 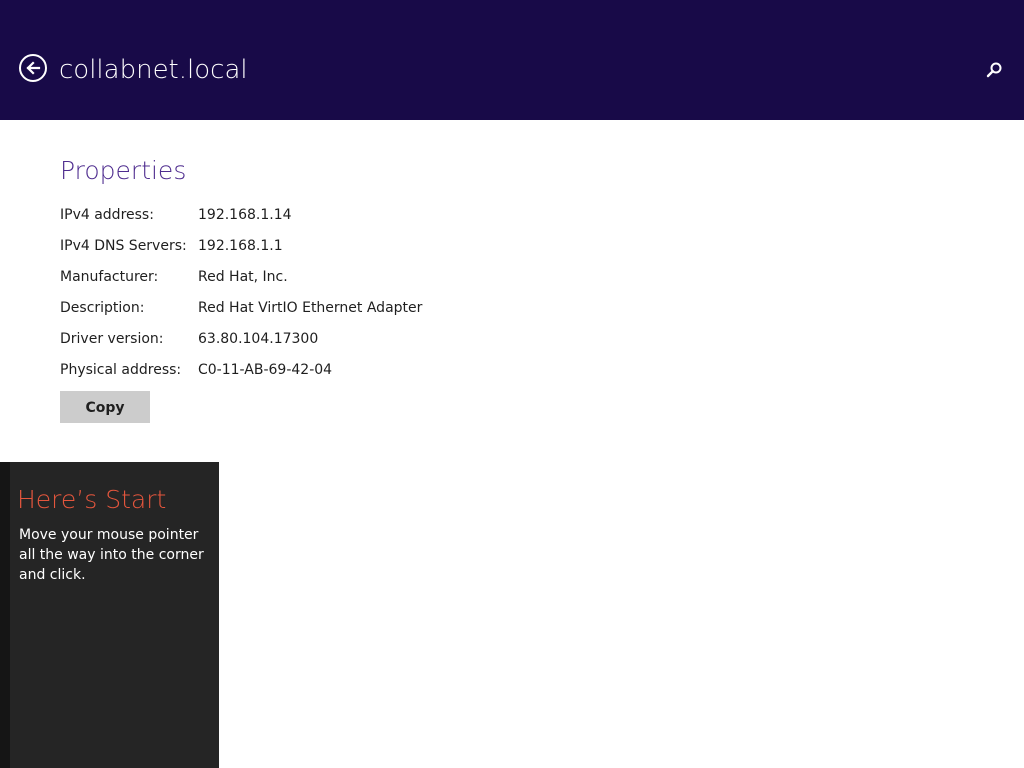 What do you see at coordinates (112, 339) in the screenshot?
I see `property-label: Driver version:` at bounding box center [112, 339].